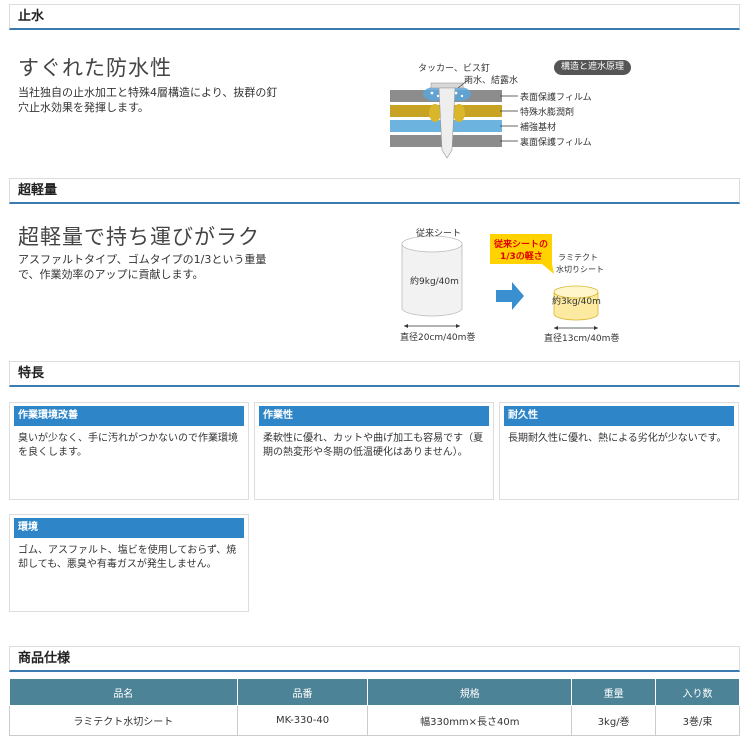 This screenshot has width=750, height=750. Describe the element at coordinates (374, 416) in the screenshot. I see `feature-card-title: 作業性` at that location.